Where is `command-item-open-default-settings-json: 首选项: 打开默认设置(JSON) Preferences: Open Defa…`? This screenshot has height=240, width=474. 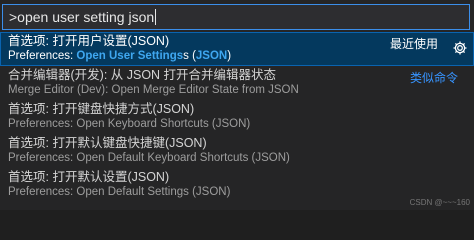 command-item-open-default-settings-json: 首选项: 打开默认设置(JSON) Preferences: Open Defa… is located at coordinates (237, 185).